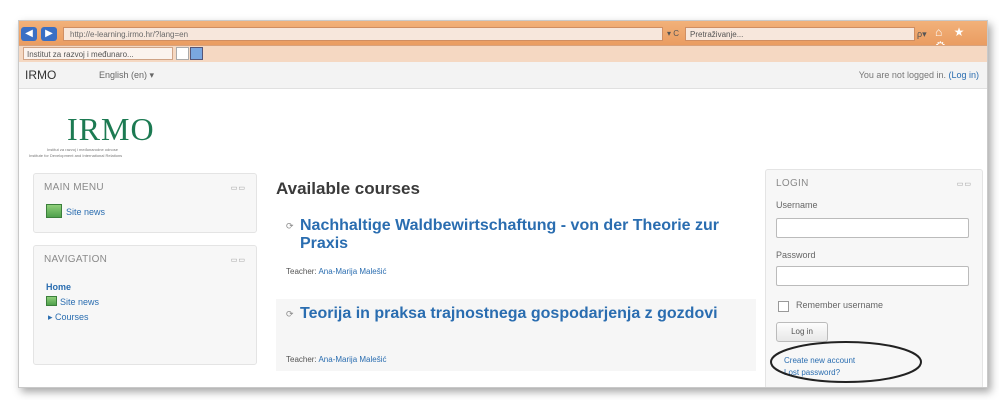 The height and width of the screenshot is (400, 999). I want to click on login-status-text: You are not logged in., so click(903, 75).